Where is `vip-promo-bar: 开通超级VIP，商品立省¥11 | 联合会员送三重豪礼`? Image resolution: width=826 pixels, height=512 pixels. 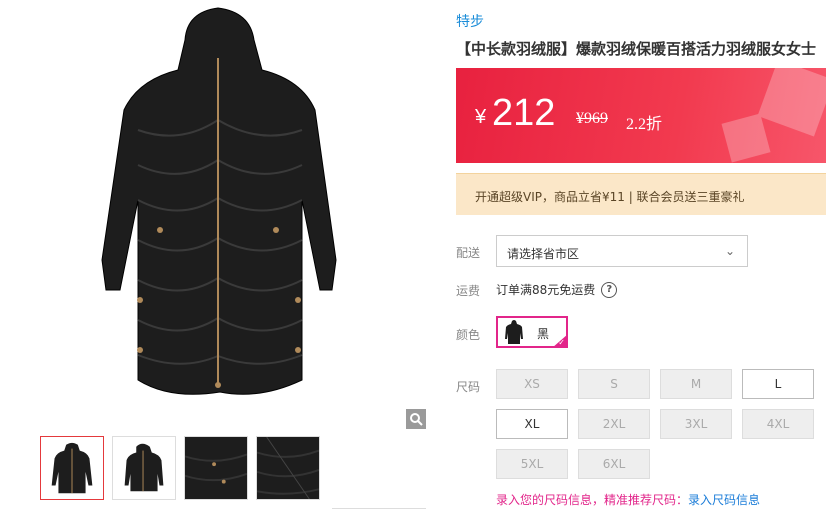
vip-promo-bar: 开通超级VIP，商品立省¥11 | 联合会员送三重豪礼 is located at coordinates (641, 194).